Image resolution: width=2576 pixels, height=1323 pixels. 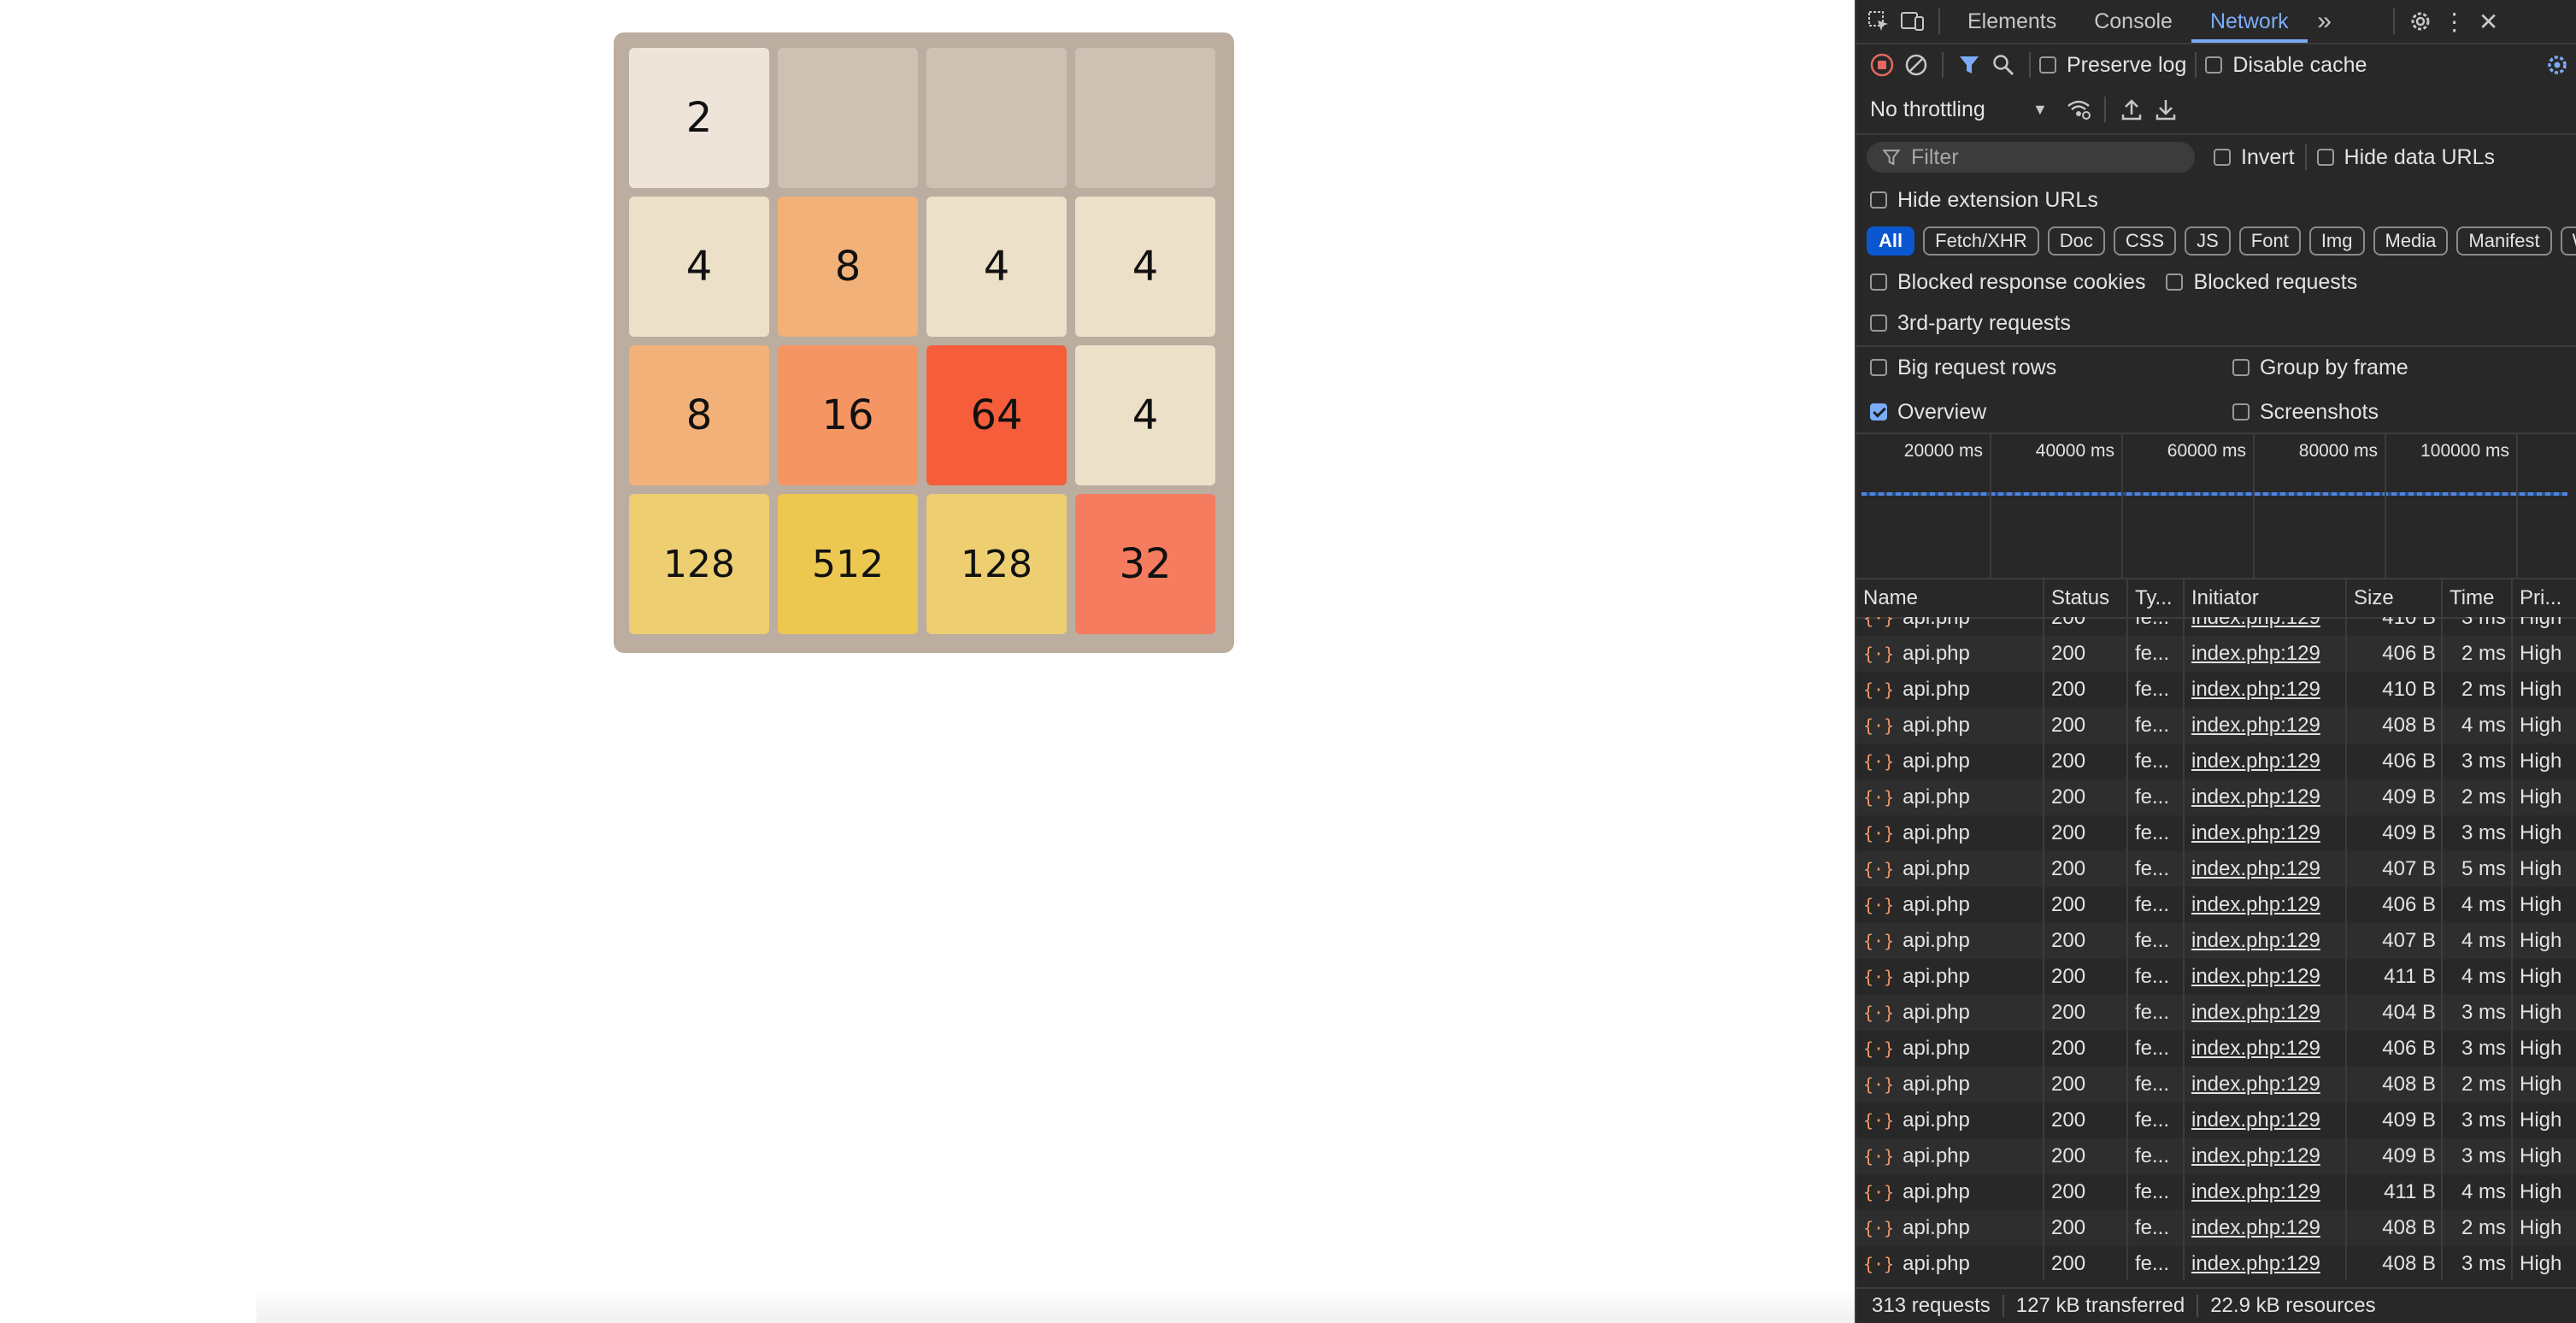 I want to click on search-icon, so click(x=2003, y=65).